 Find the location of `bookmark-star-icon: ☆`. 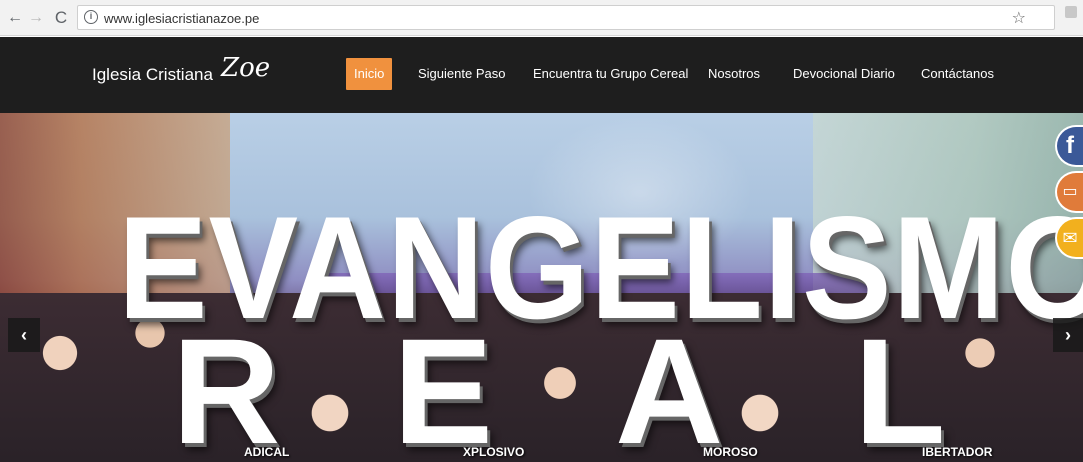

bookmark-star-icon: ☆ is located at coordinates (1019, 18).